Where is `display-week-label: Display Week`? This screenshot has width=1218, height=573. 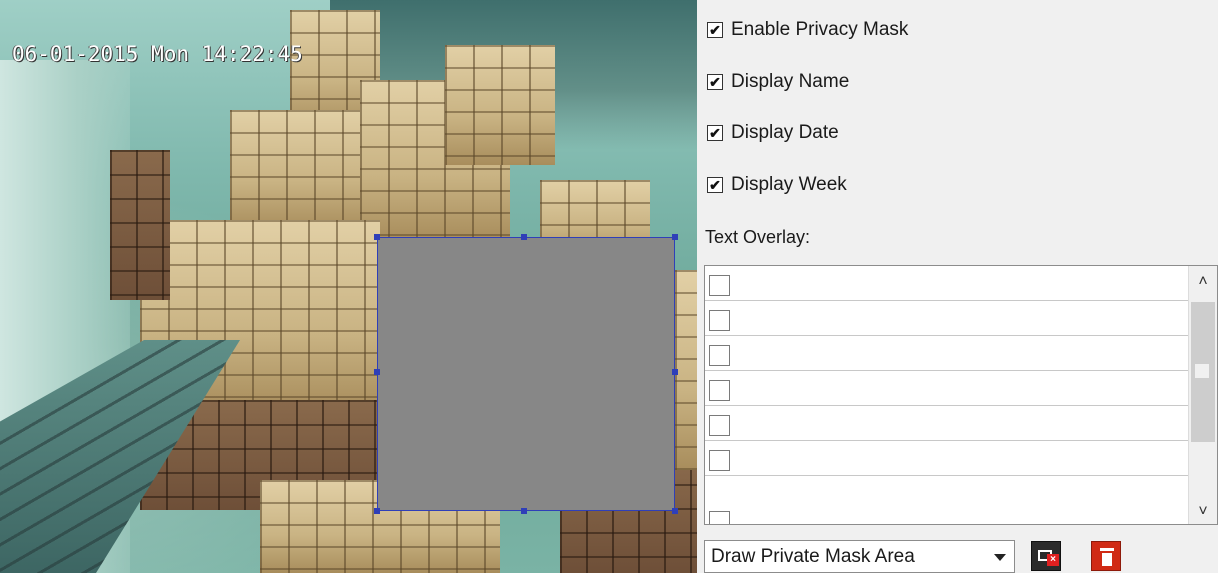 display-week-label: Display Week is located at coordinates (789, 184).